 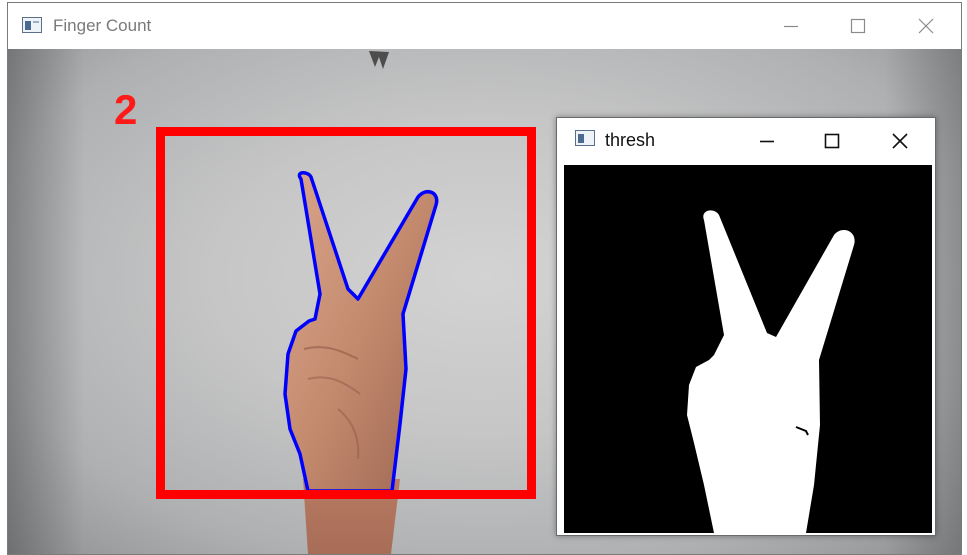 I want to click on window-titlebar: Finger Count, so click(x=484, y=26).